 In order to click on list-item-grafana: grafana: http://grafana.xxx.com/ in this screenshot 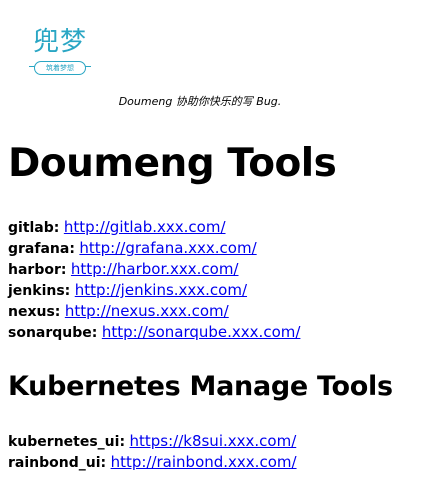, I will do `click(154, 248)`.